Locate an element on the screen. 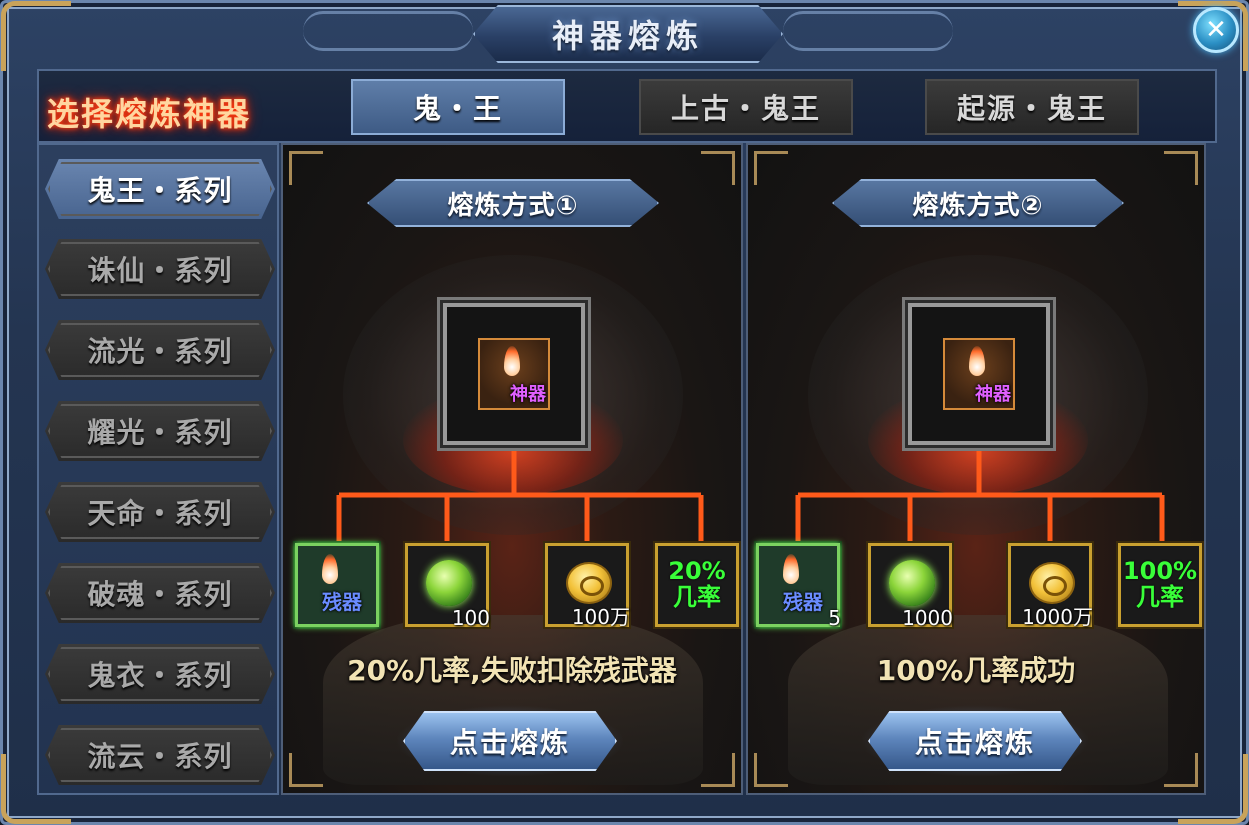 This screenshot has width=1249, height=825. sidebar-item-label: 流光・系列 is located at coordinates (160, 351).